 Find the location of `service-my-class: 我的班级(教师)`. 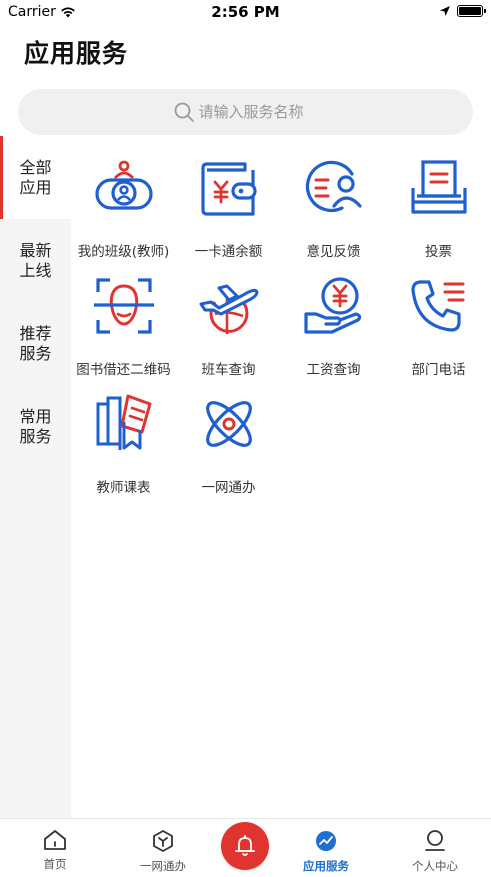

service-my-class: 我的班级(教师) is located at coordinates (123, 209).